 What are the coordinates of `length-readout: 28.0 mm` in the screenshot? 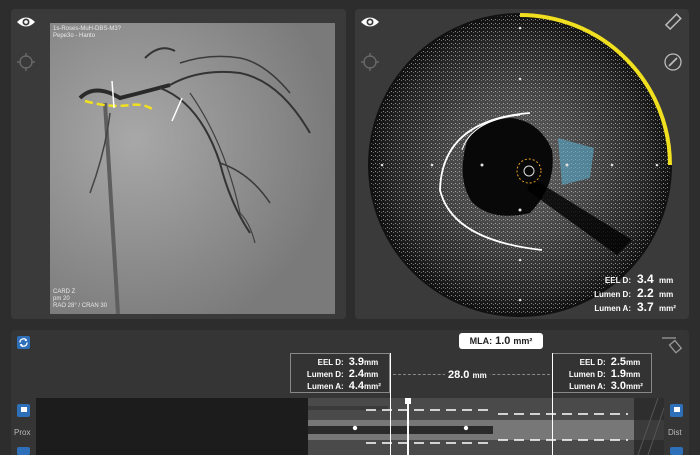 It's located at (467, 375).